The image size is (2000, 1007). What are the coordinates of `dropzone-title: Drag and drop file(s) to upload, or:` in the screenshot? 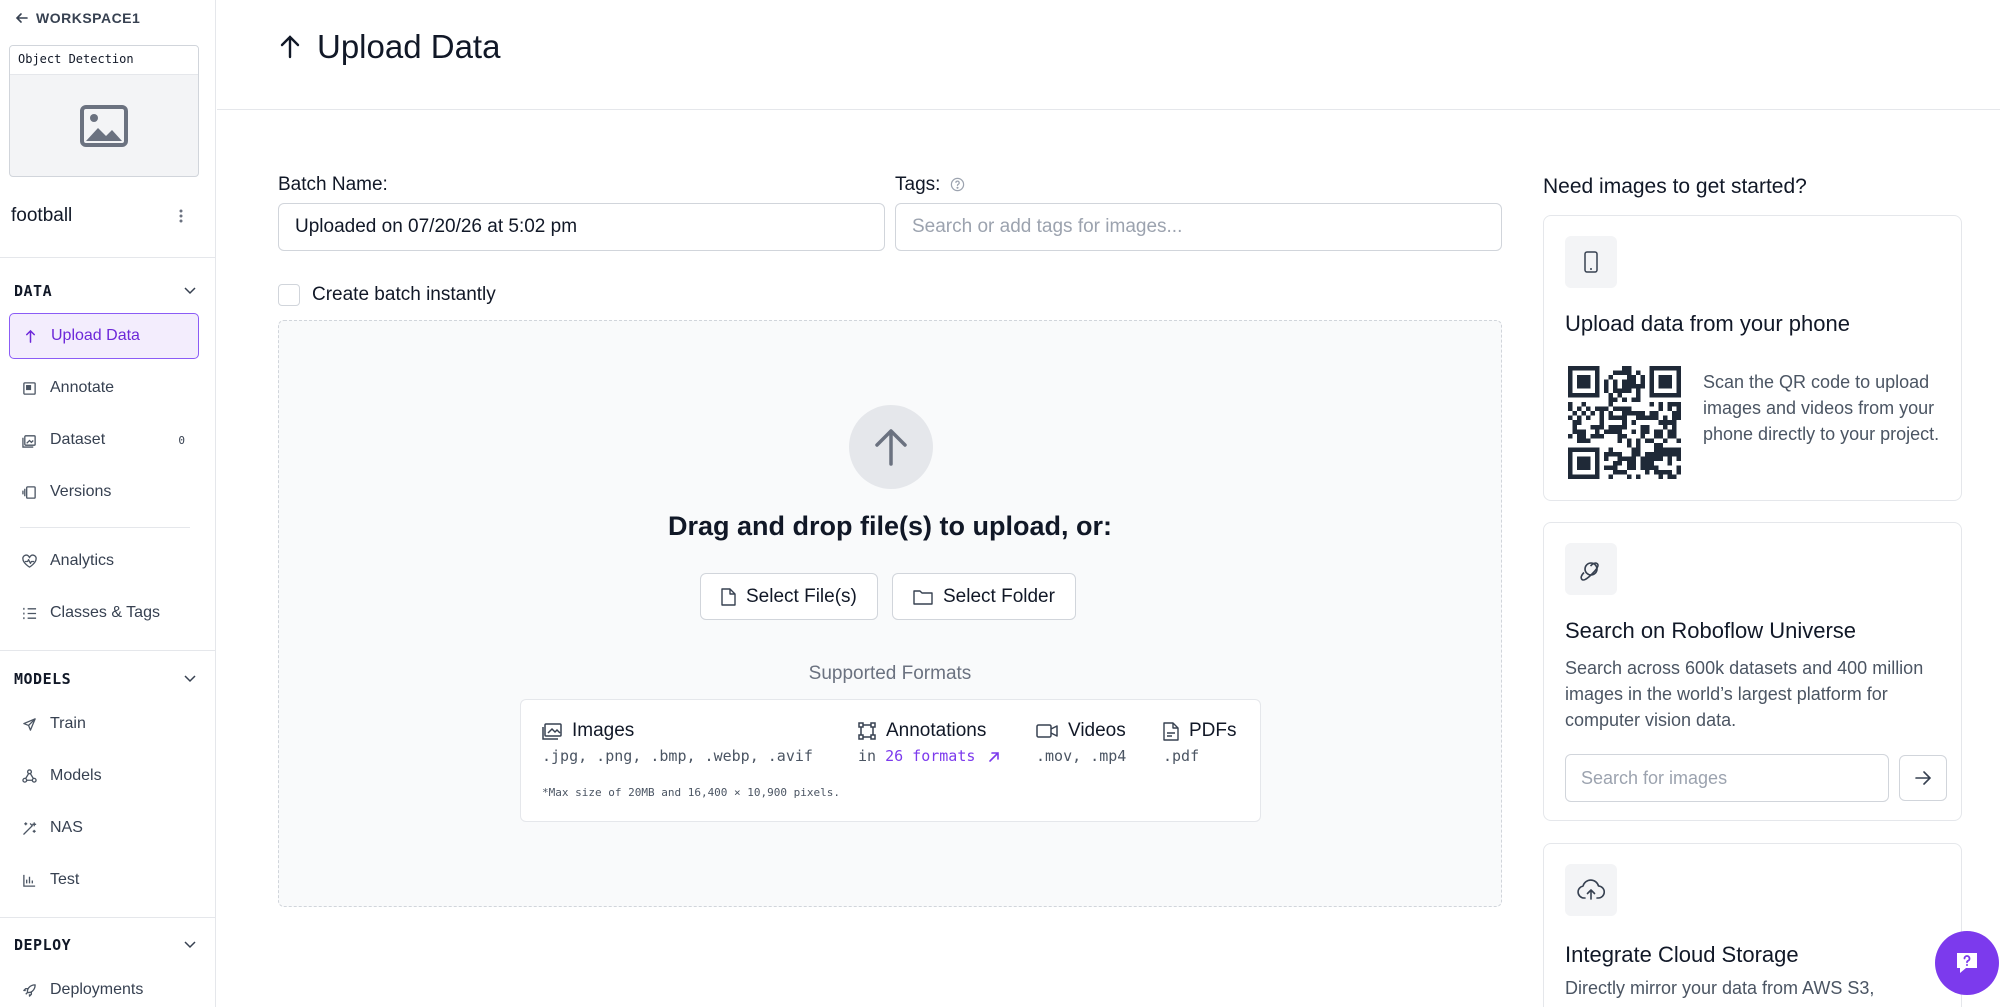 It's located at (890, 526).